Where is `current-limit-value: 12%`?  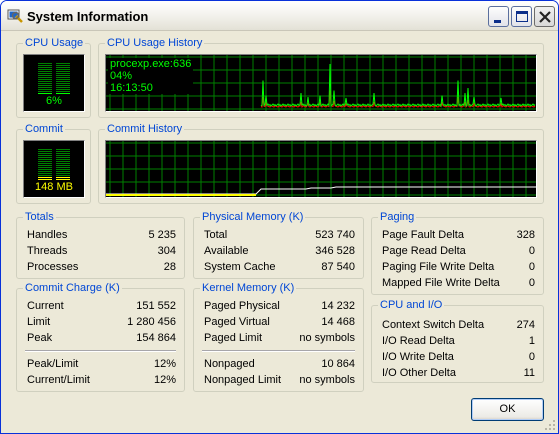
current-limit-value: 12% is located at coordinates (164, 380).